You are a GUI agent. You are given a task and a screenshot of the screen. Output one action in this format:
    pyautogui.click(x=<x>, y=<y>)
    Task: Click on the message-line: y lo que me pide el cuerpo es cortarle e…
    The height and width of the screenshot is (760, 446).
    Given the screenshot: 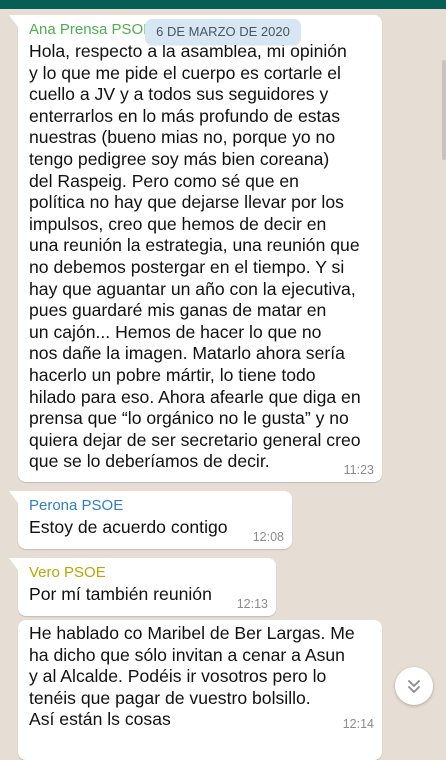 What is the action you would take?
    pyautogui.click(x=185, y=72)
    